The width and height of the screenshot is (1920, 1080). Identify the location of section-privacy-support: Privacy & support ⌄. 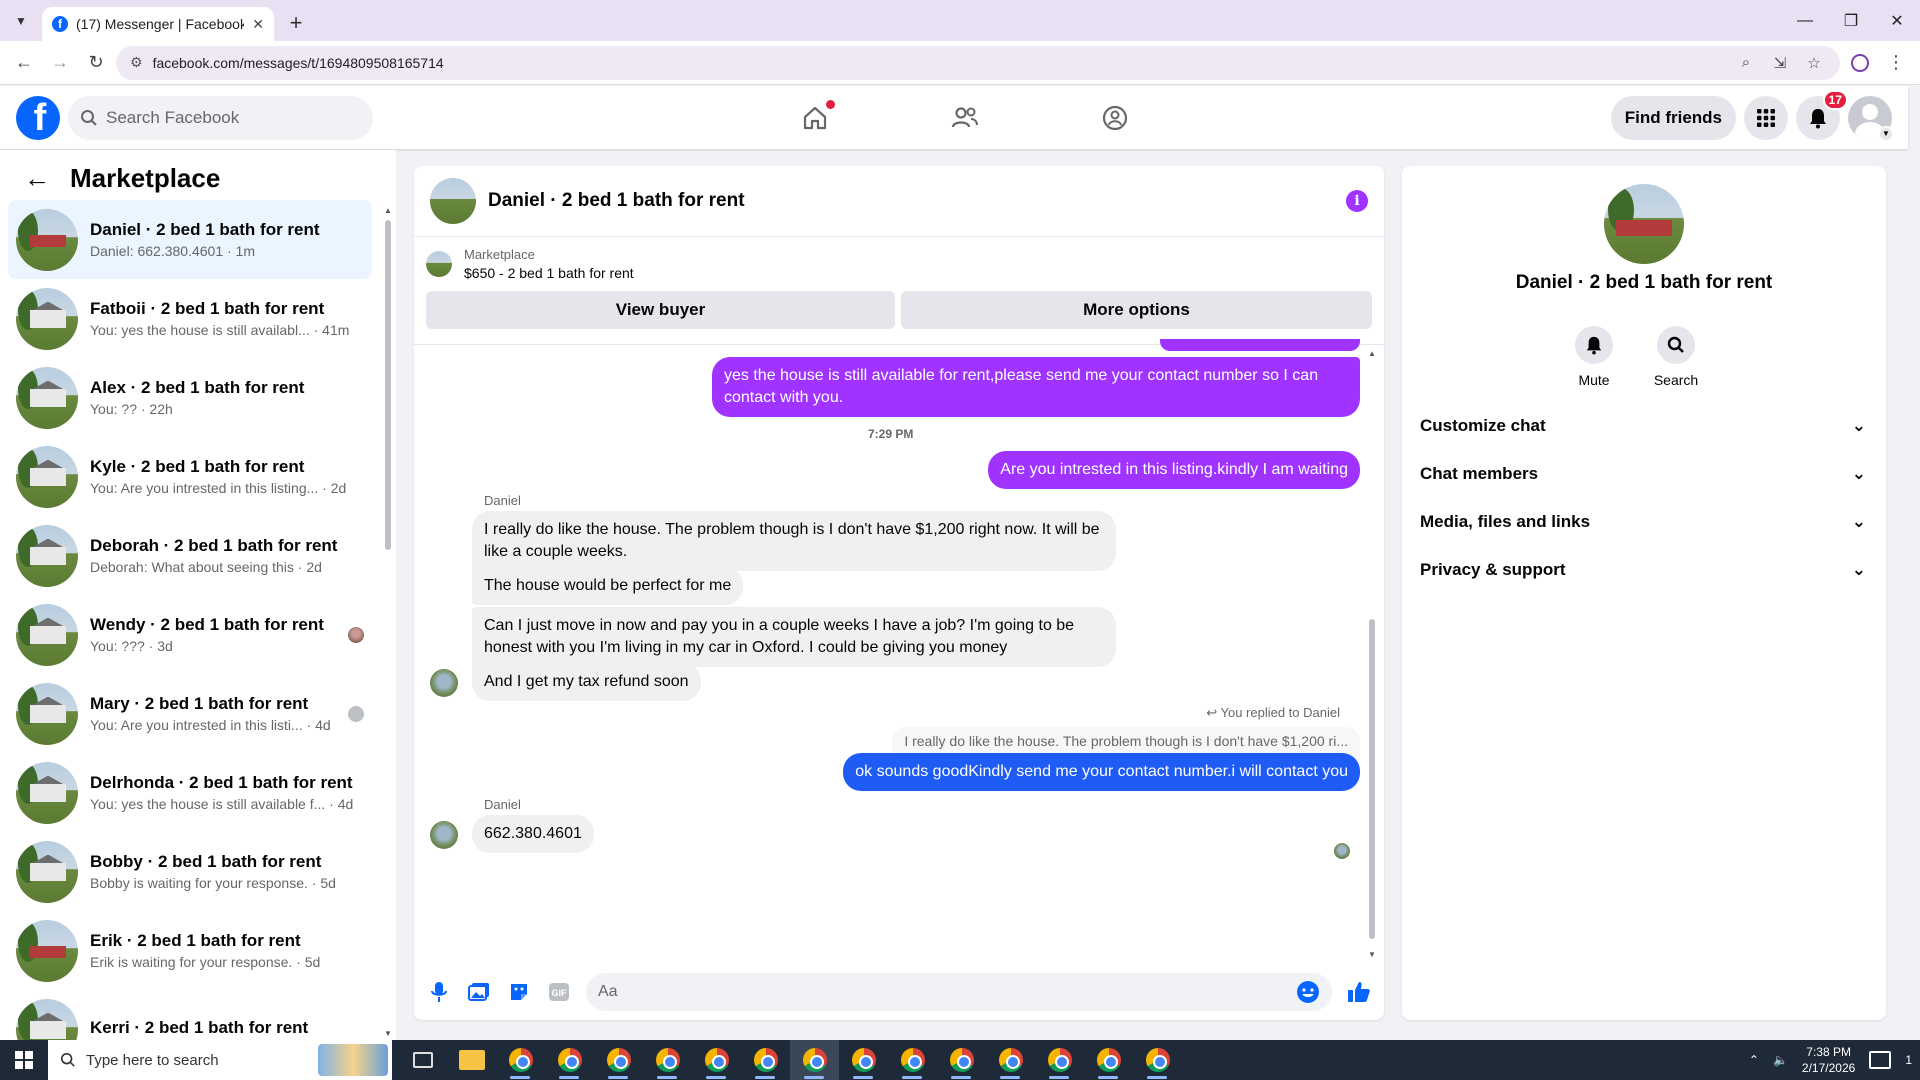
(1644, 570).